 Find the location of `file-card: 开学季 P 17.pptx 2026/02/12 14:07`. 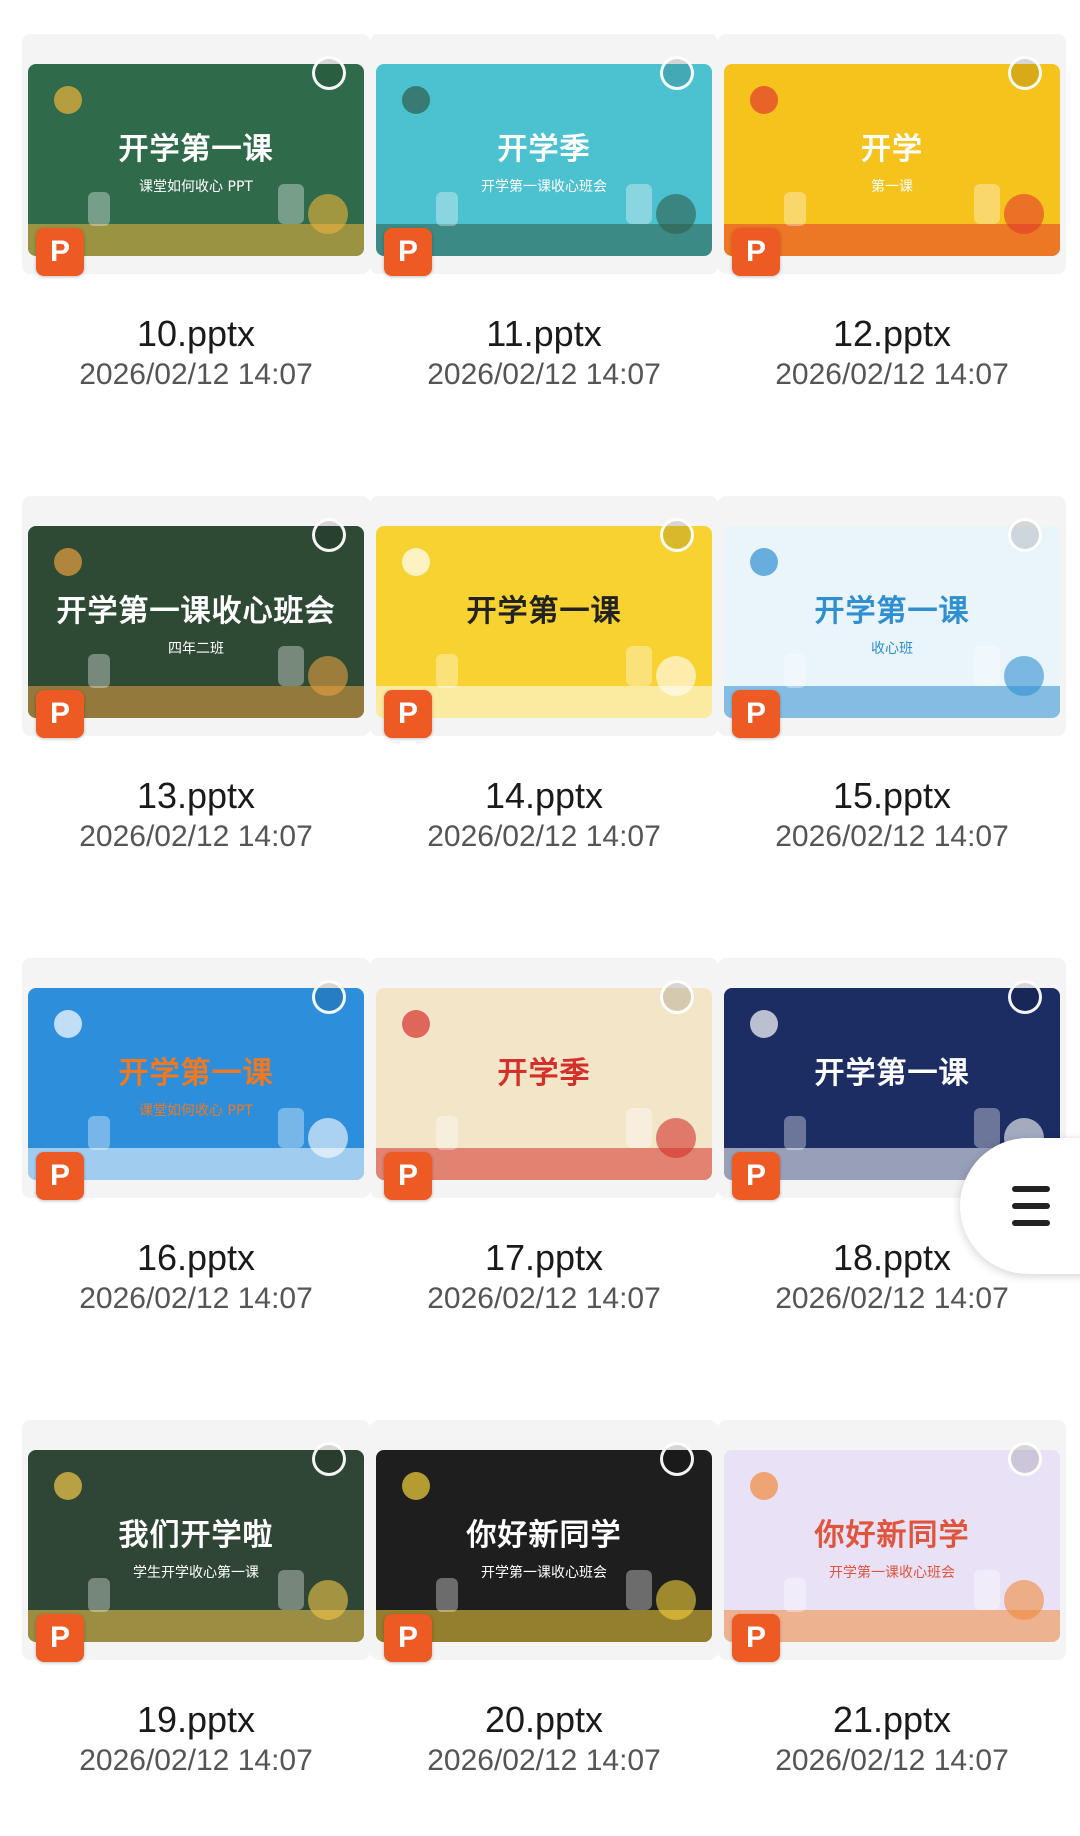

file-card: 开学季 P 17.pptx 2026/02/12 14:07 is located at coordinates (544, 1168).